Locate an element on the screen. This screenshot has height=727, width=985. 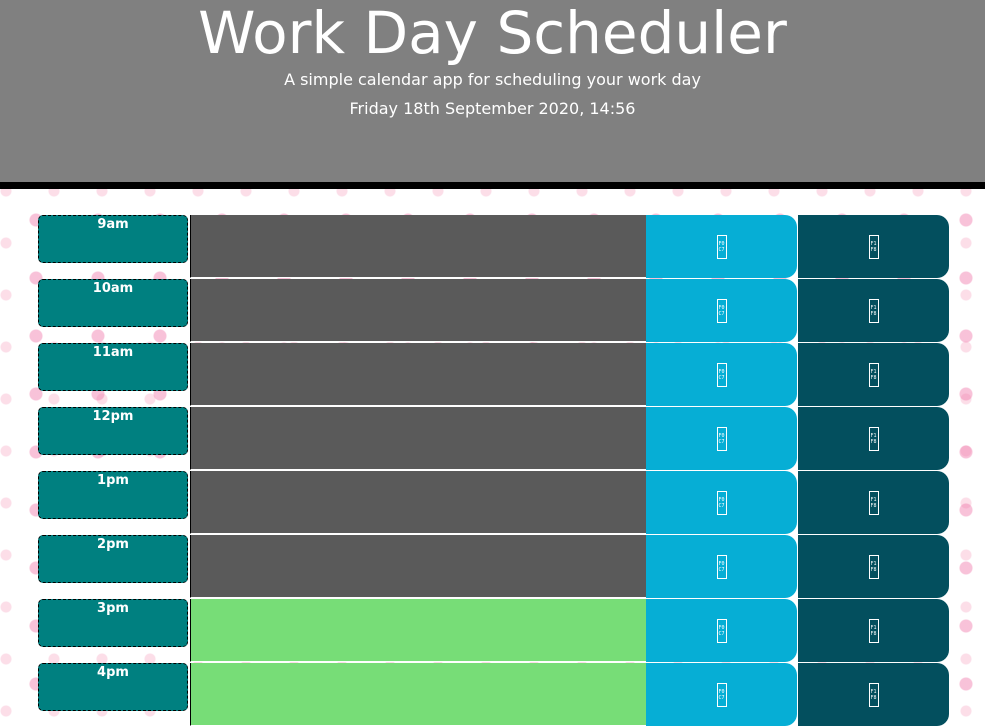
hour-label: 3pm is located at coordinates (113, 623).